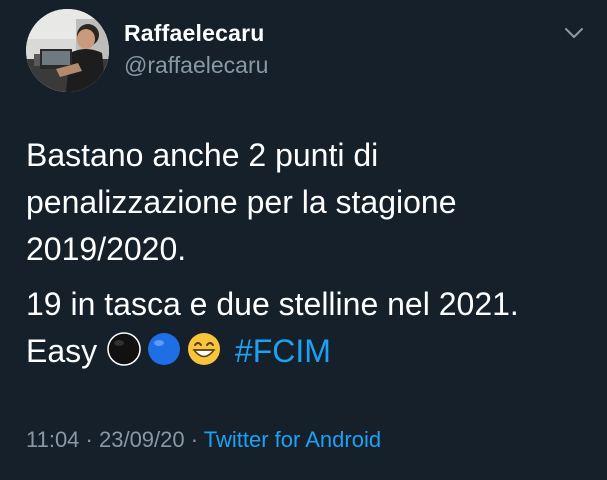  What do you see at coordinates (164, 349) in the screenshot?
I see `blue-circle-emoji` at bounding box center [164, 349].